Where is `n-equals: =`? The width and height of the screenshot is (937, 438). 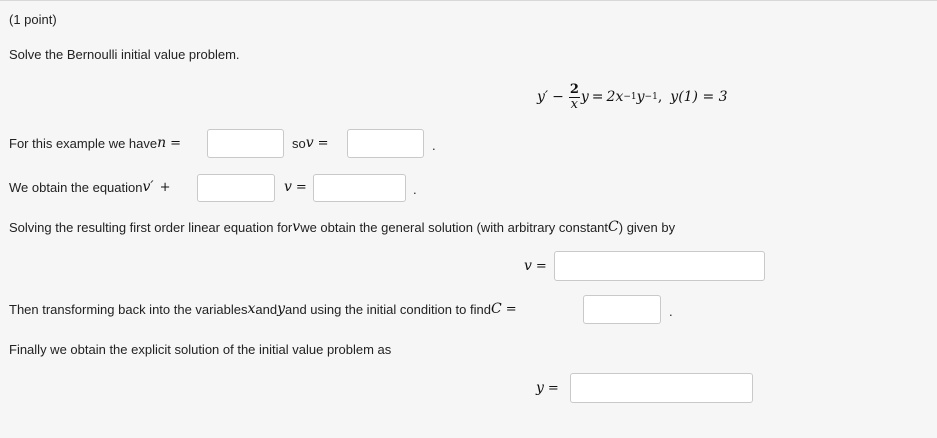 n-equals: = is located at coordinates (176, 143).